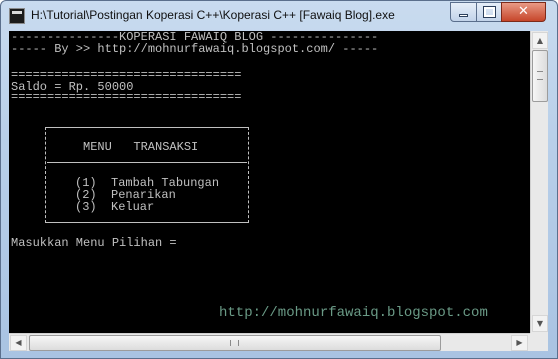  I want to click on console-app-icon, so click(17, 16).